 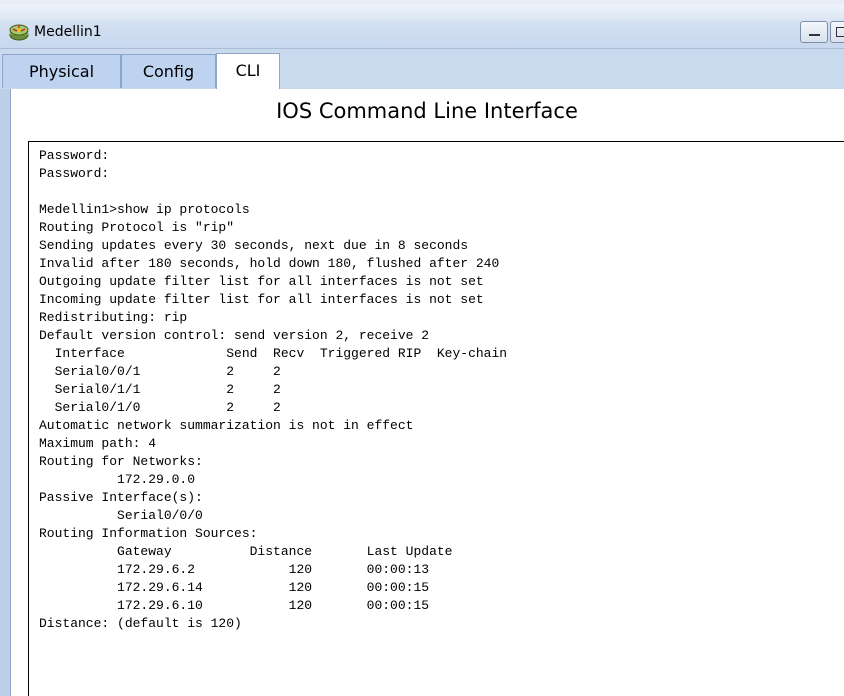 I want to click on terminal-line: Routing for Networks:, so click(x=121, y=461).